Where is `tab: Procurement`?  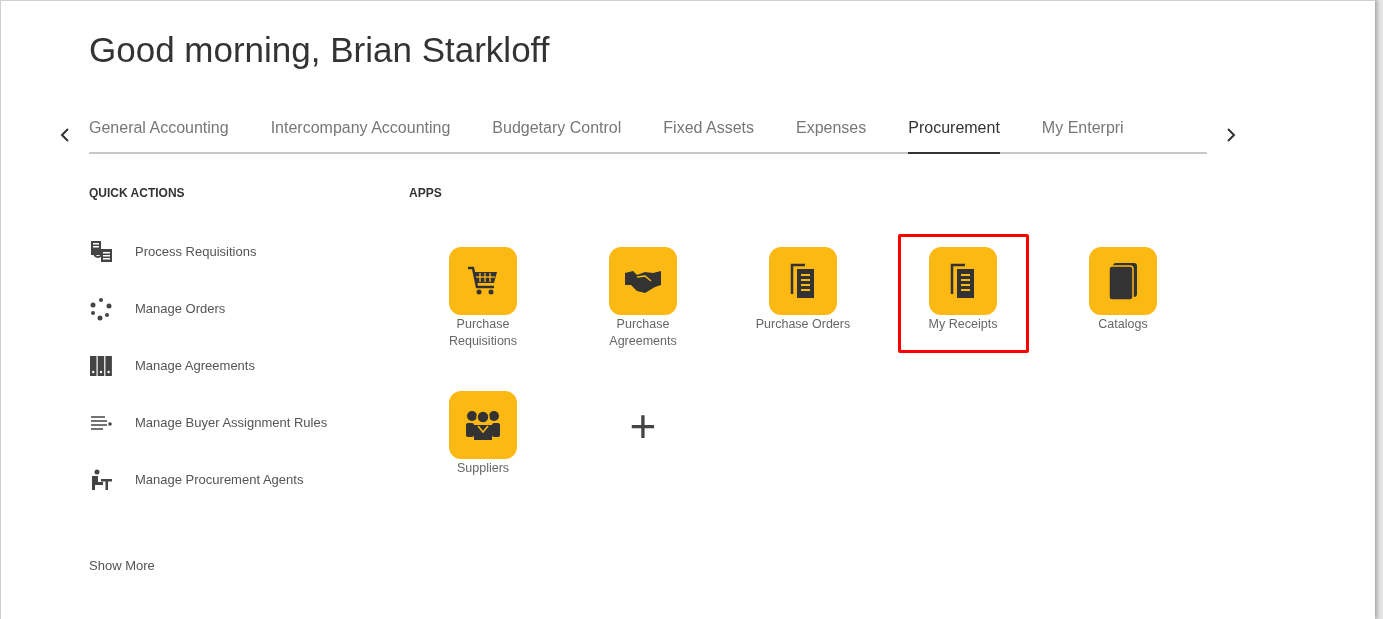 tab: Procurement is located at coordinates (954, 135).